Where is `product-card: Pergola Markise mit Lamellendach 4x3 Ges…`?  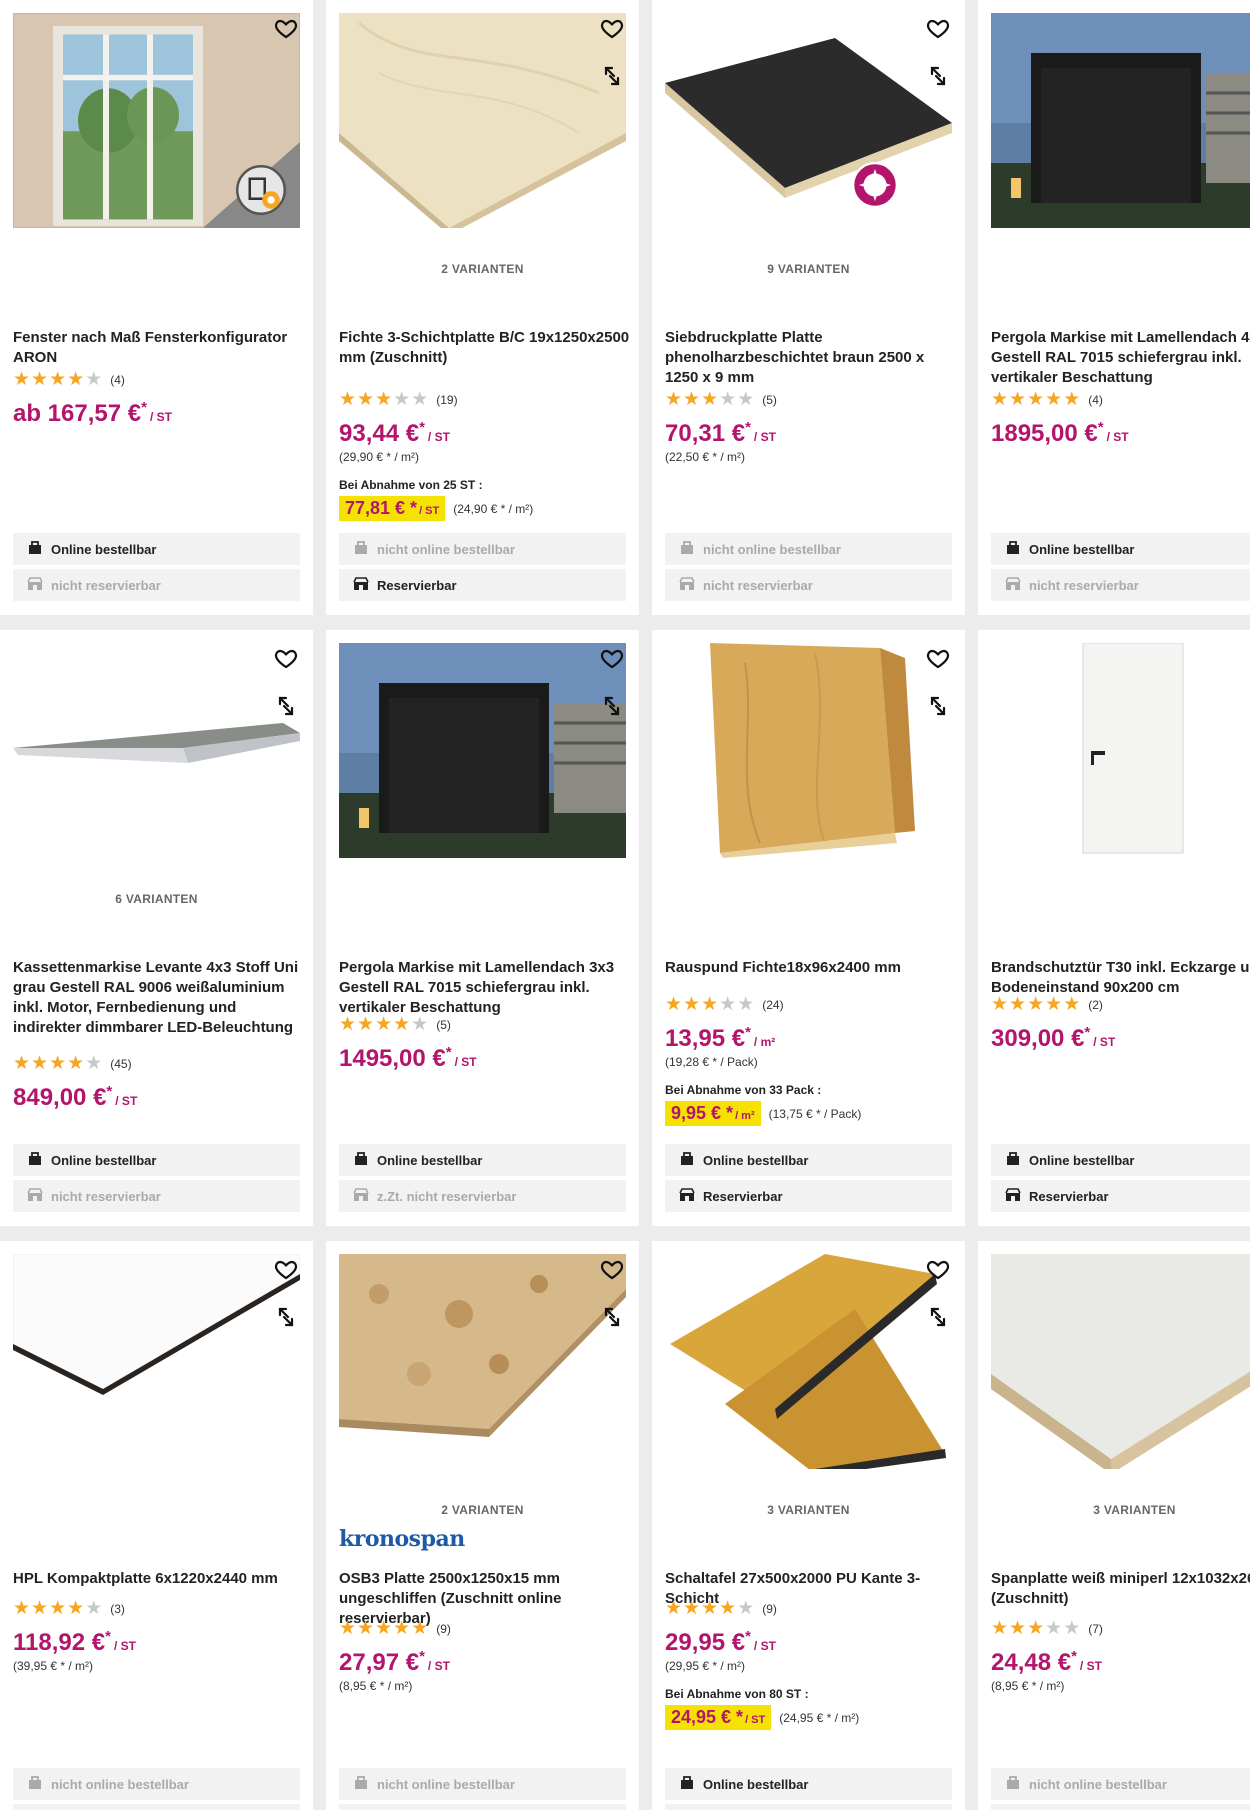 product-card: Pergola Markise mit Lamellendach 4x3 Ges… is located at coordinates (1114, 307).